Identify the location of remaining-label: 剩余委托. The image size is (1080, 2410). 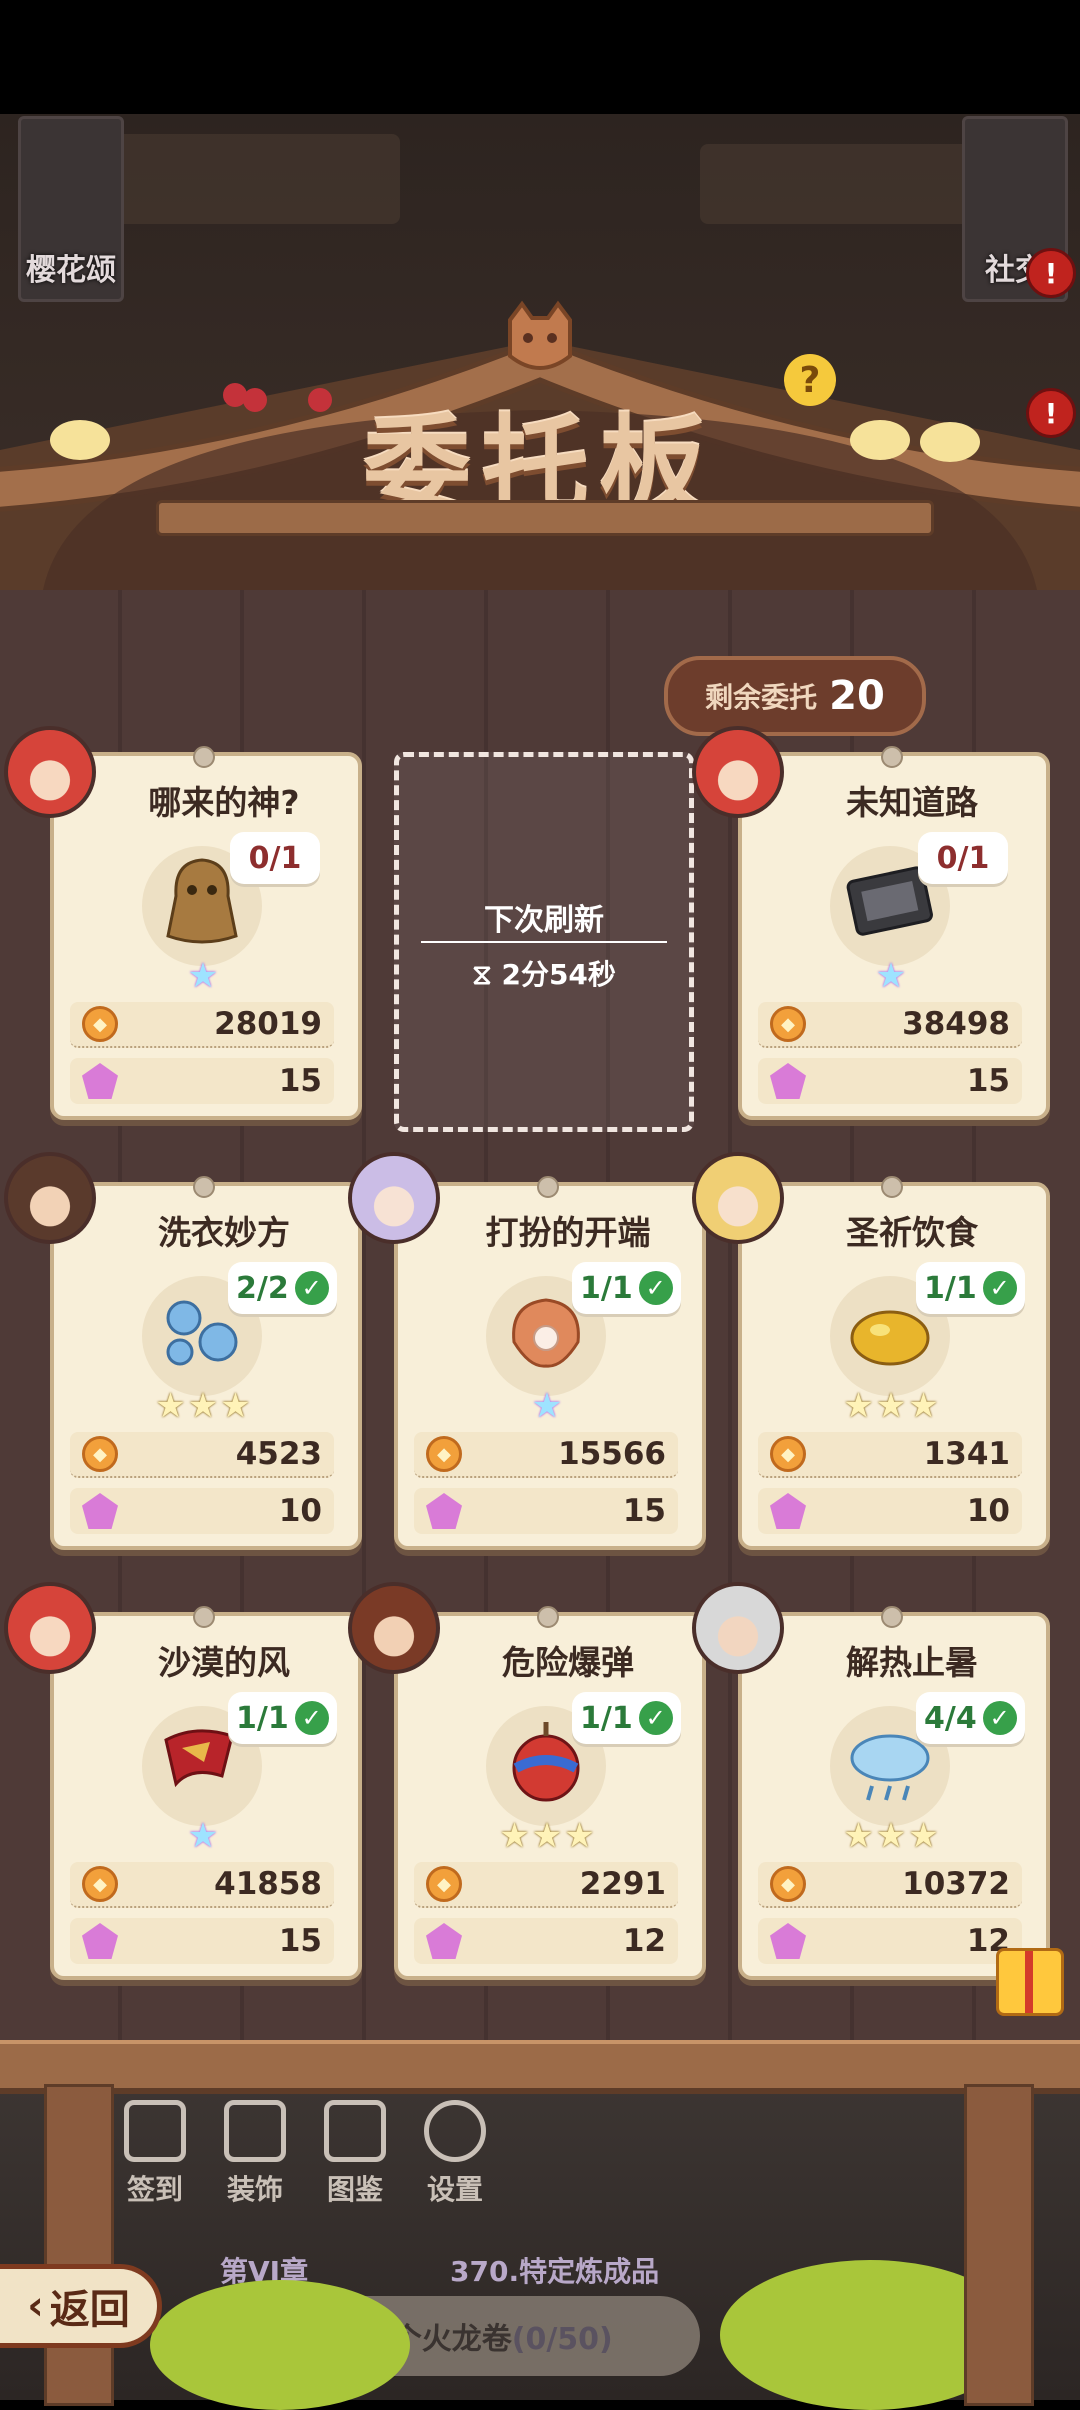
(761, 697).